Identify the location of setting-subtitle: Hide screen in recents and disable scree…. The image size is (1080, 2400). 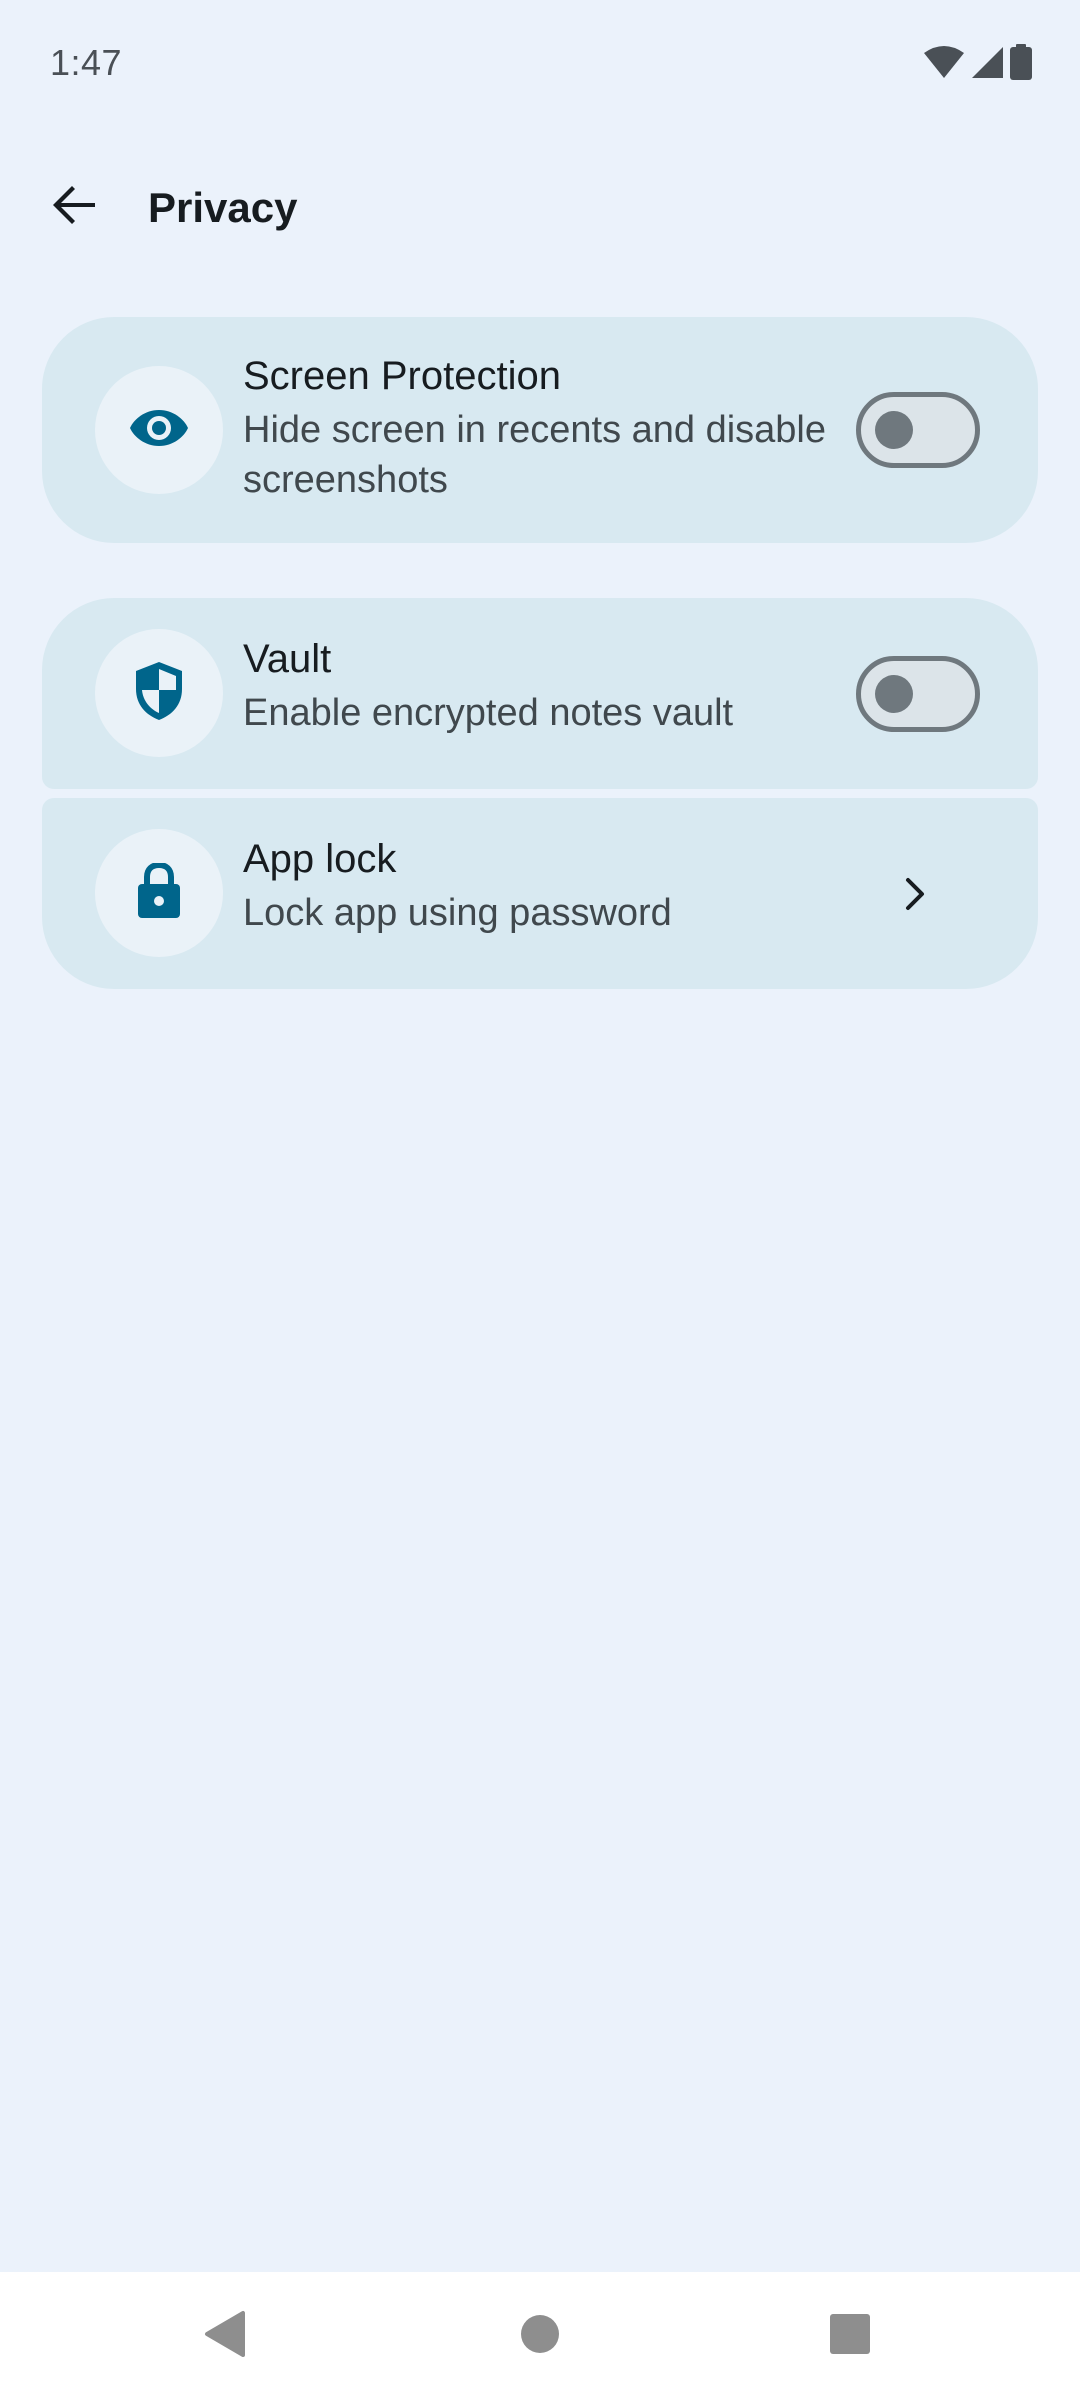
(535, 455).